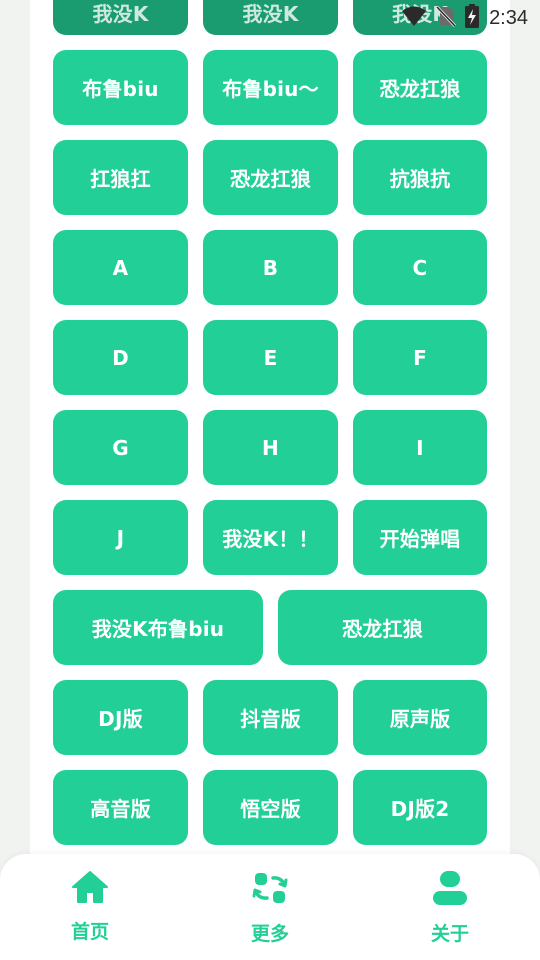  What do you see at coordinates (420, 177) in the screenshot?
I see `sound-button: 抗狼抗` at bounding box center [420, 177].